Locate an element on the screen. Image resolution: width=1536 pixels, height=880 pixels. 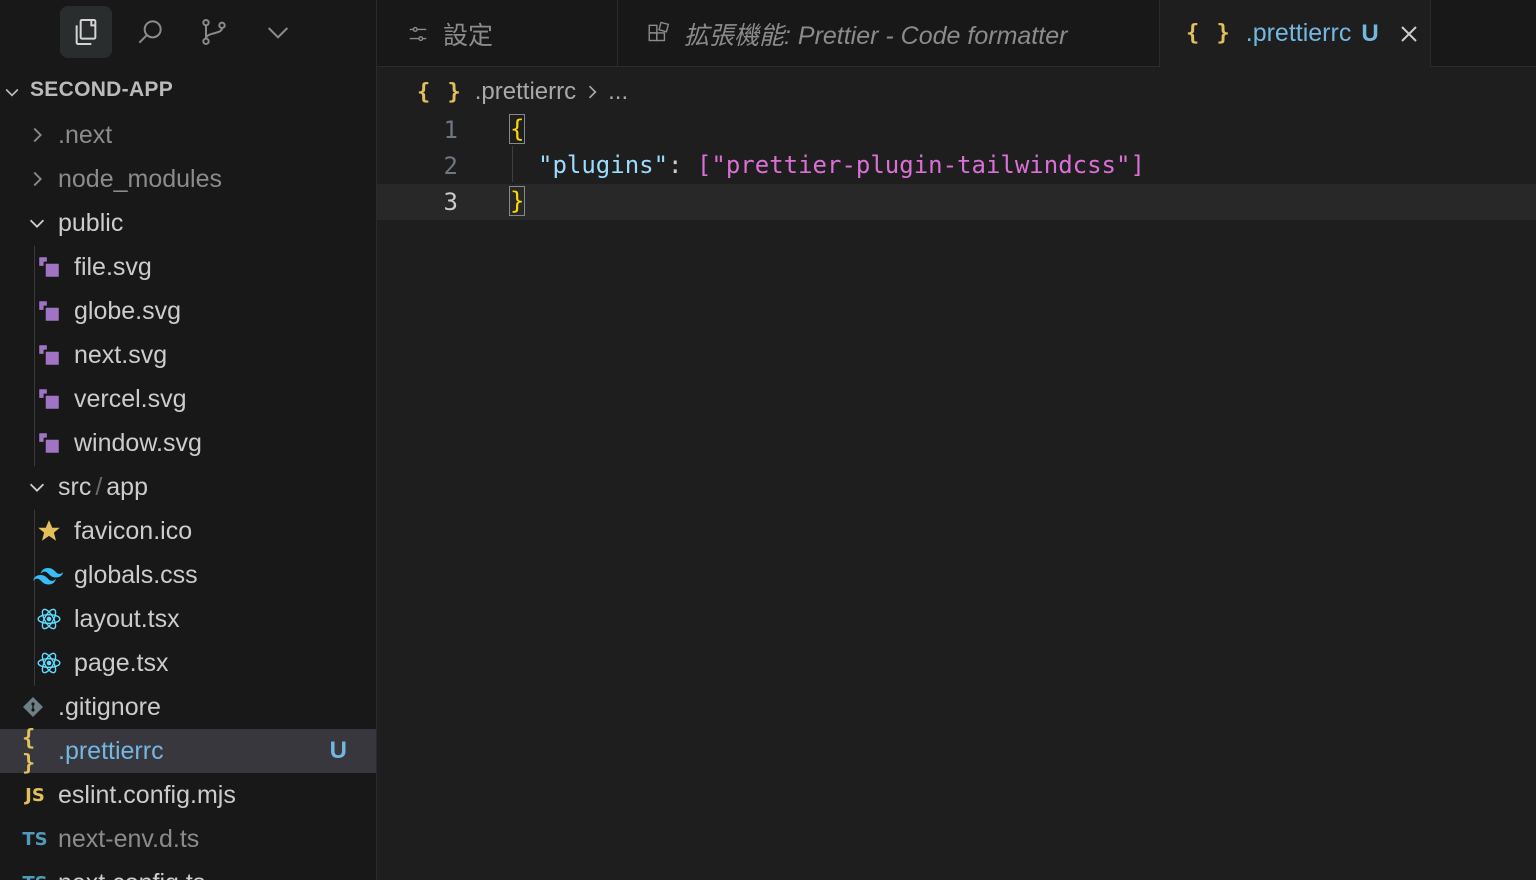
extensions-icon is located at coordinates (659, 31).